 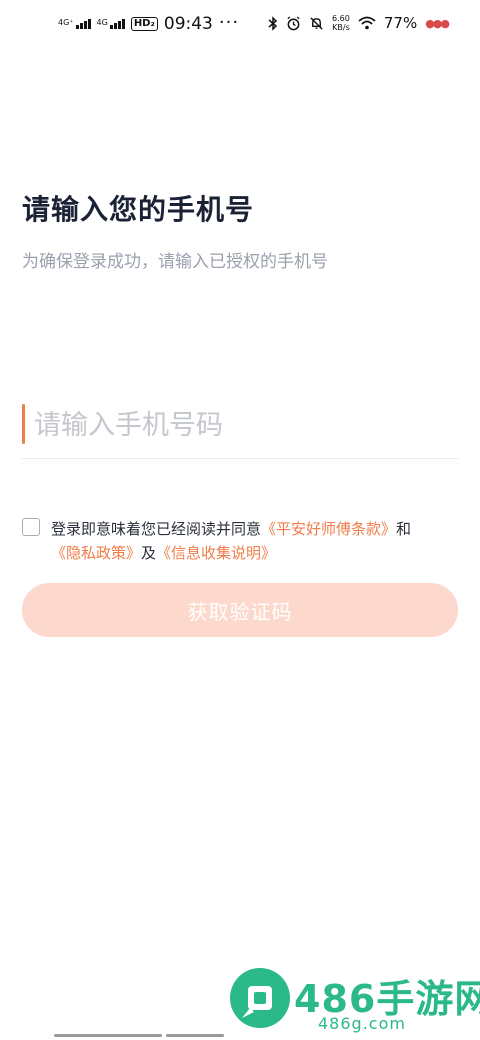 I want to click on signal-1-icon: 4G⁺, so click(x=74, y=24).